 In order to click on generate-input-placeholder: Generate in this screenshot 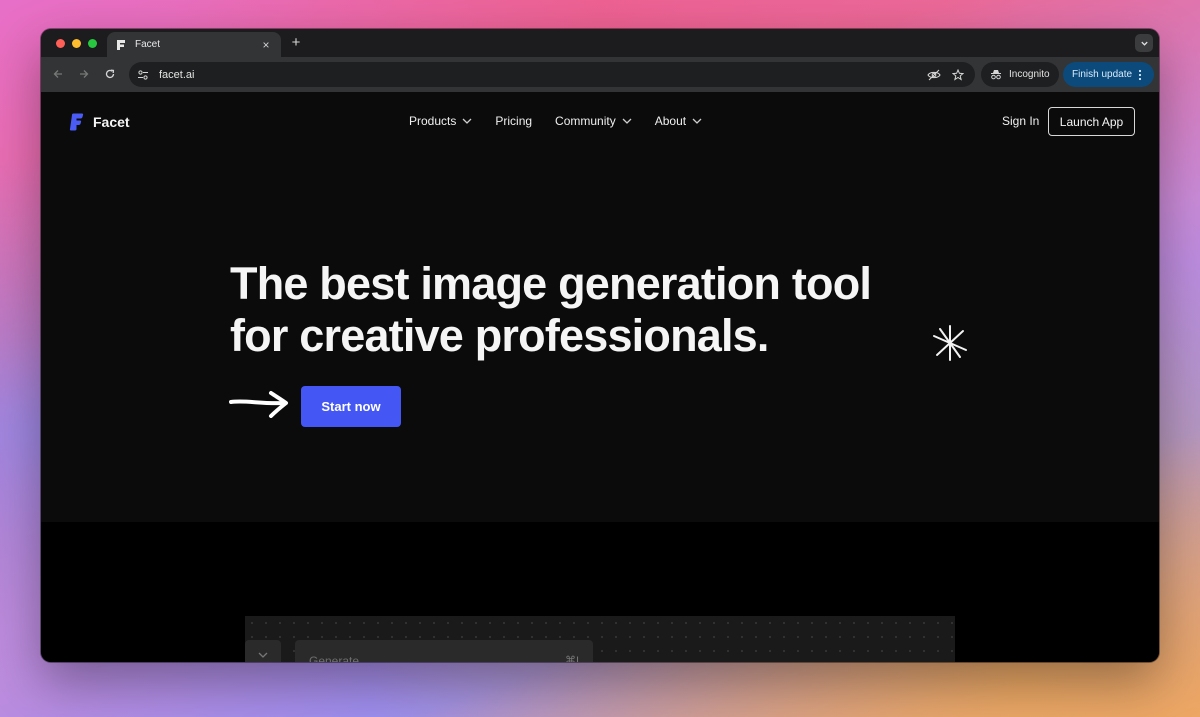, I will do `click(334, 658)`.